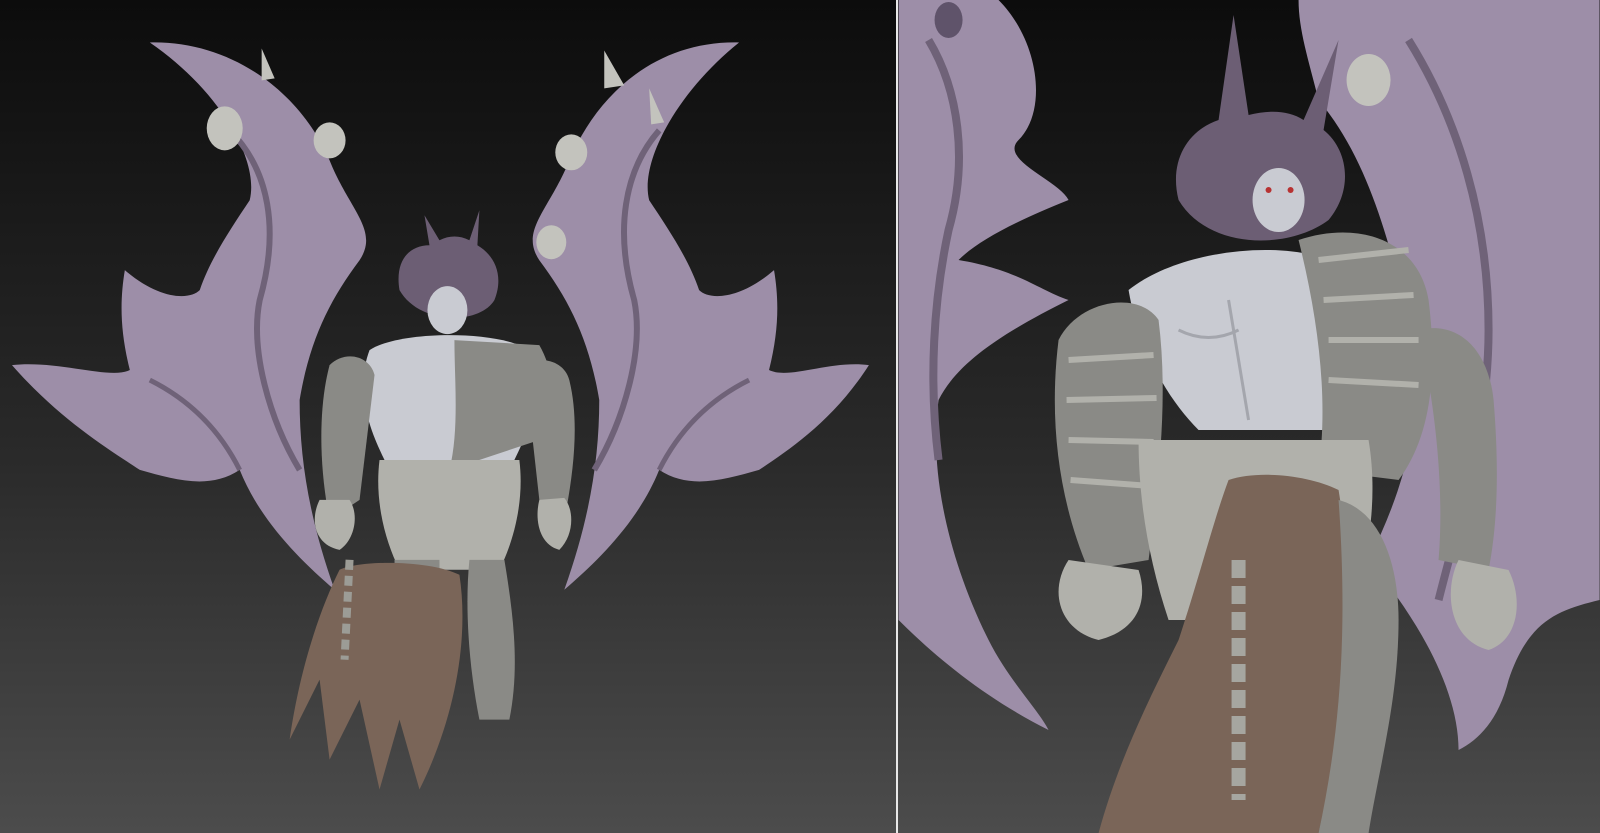  What do you see at coordinates (700, 316) in the screenshot?
I see `right-wing` at bounding box center [700, 316].